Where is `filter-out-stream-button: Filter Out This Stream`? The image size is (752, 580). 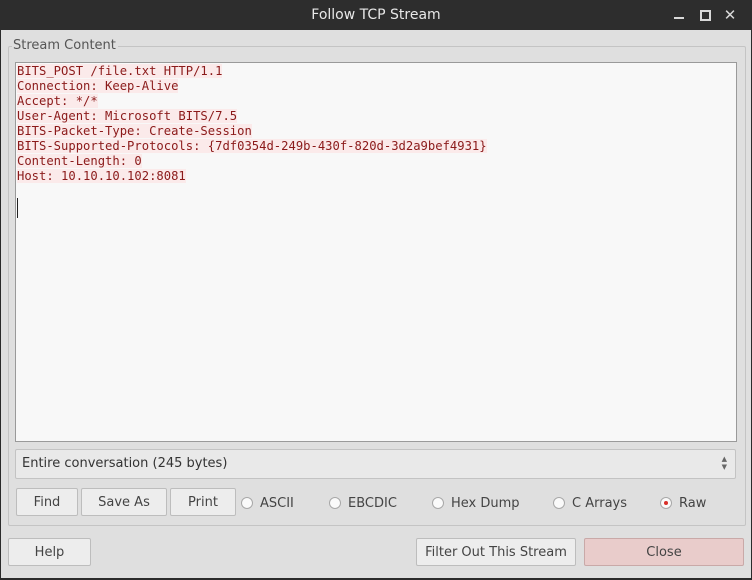 filter-out-stream-button: Filter Out This Stream is located at coordinates (496, 552).